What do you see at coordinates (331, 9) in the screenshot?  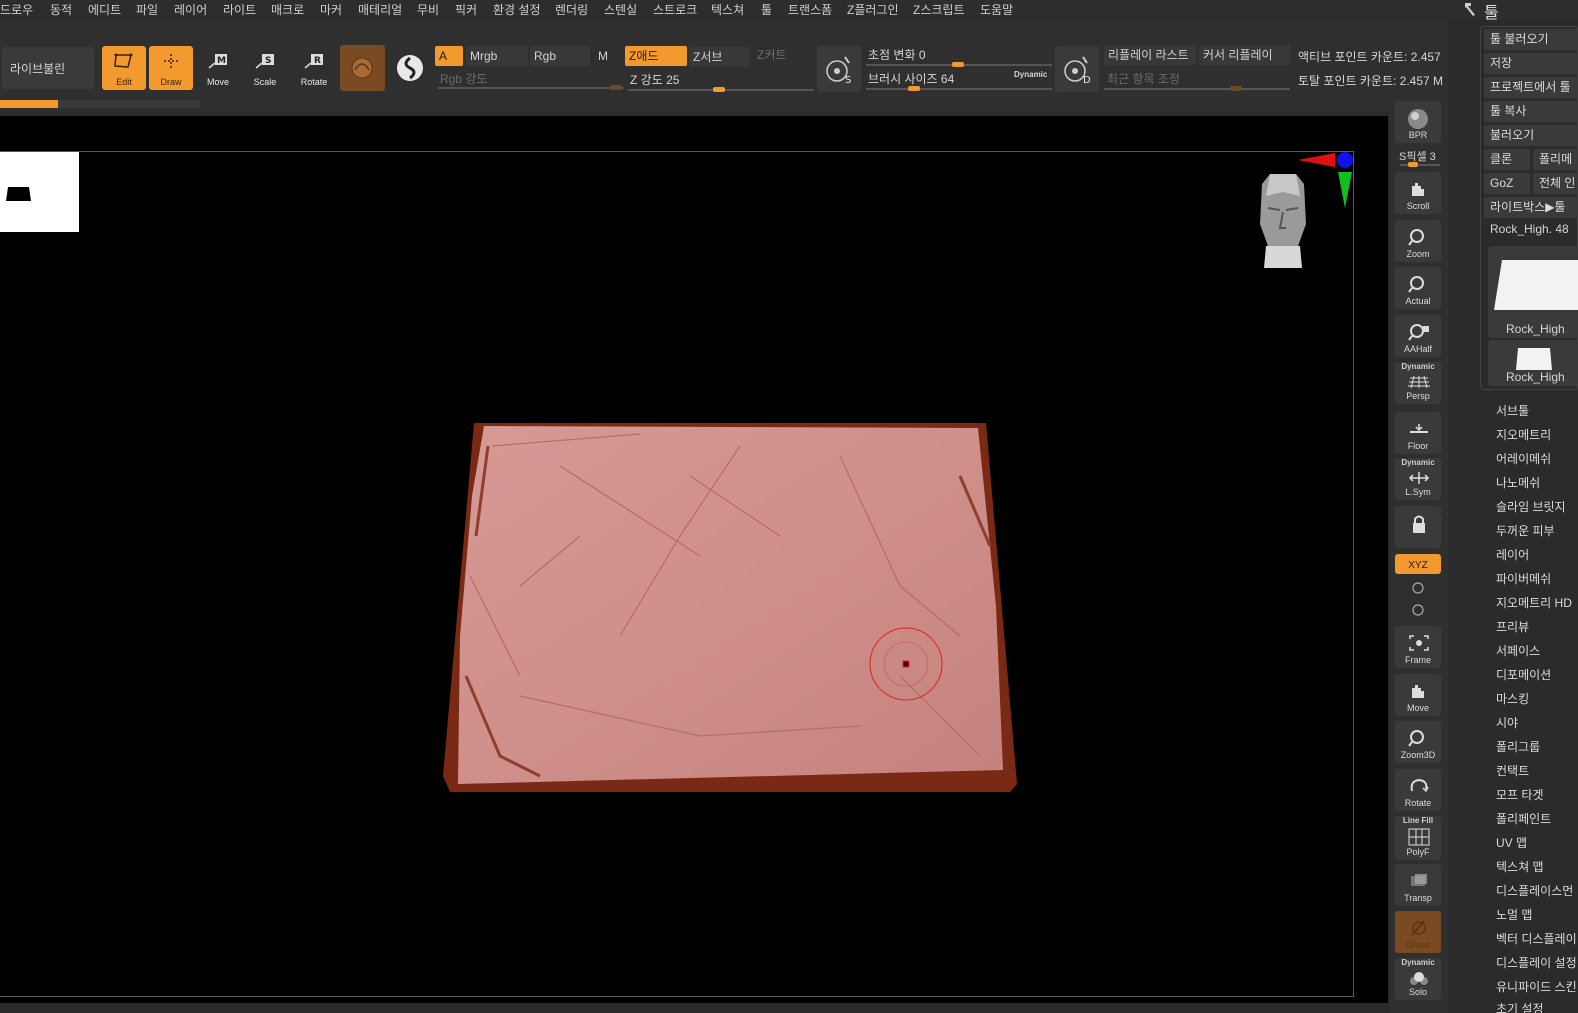 I see `menu-marker: 마커` at bounding box center [331, 9].